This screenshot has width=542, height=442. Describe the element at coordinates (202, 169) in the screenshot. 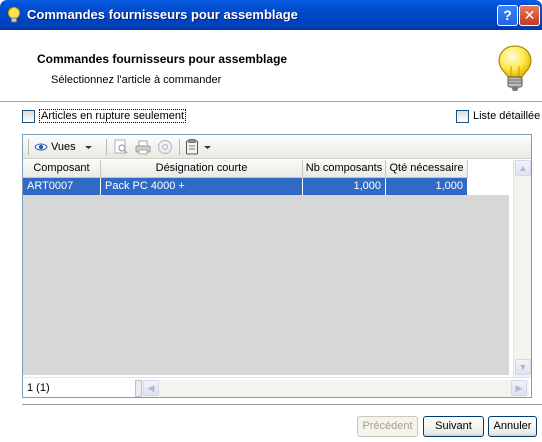

I see `column-header-designation: Désignation courte` at that location.